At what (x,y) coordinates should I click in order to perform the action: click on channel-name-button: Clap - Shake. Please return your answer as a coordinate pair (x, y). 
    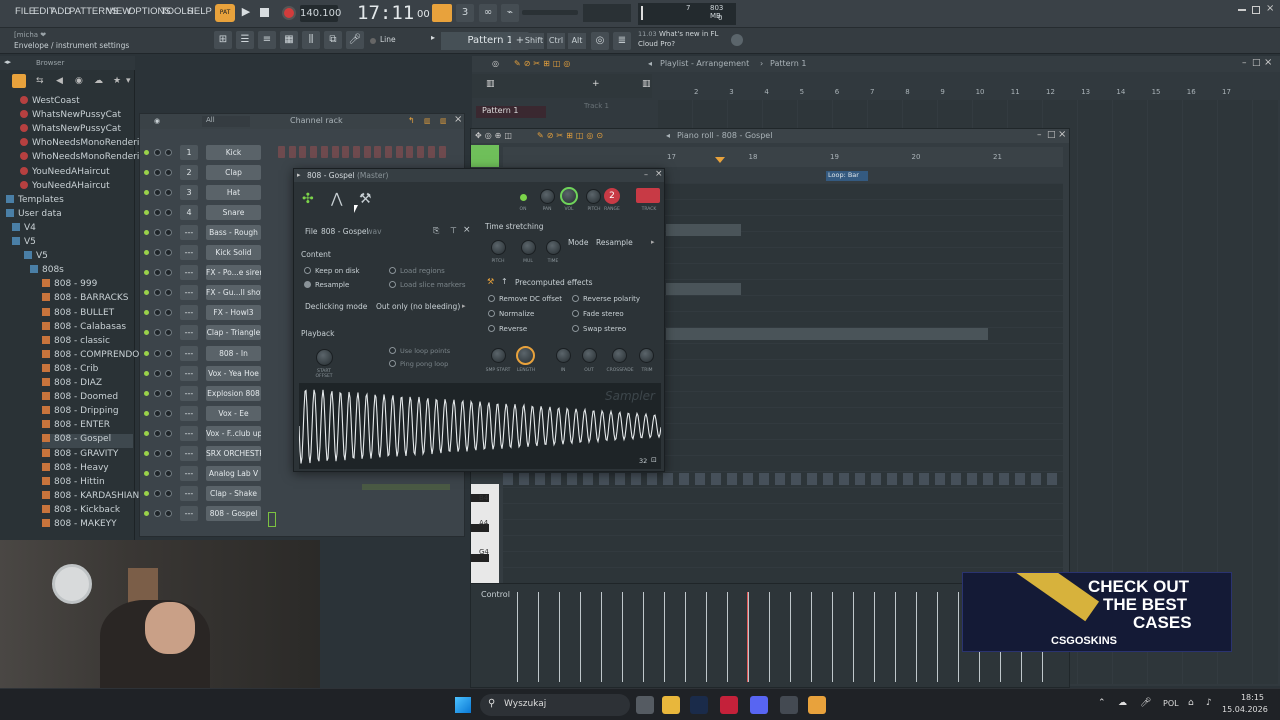
    Looking at the image, I should click on (233, 493).